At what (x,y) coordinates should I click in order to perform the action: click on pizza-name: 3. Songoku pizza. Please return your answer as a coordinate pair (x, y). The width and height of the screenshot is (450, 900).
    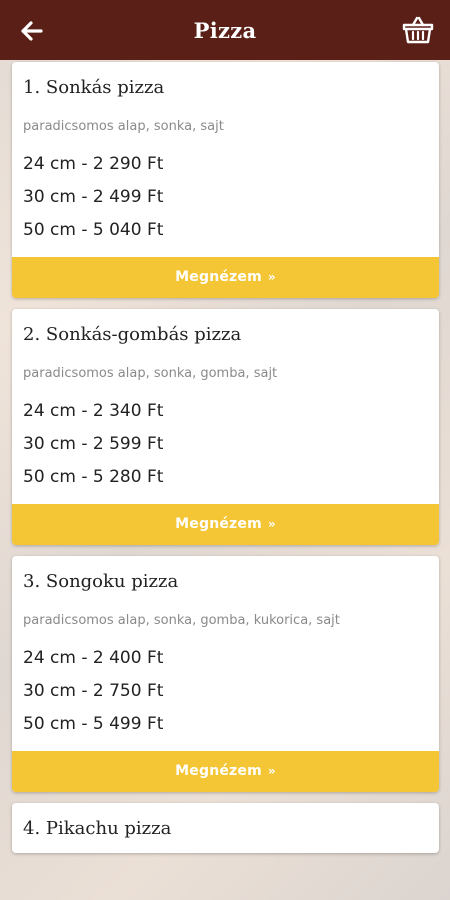
    Looking at the image, I should click on (101, 581).